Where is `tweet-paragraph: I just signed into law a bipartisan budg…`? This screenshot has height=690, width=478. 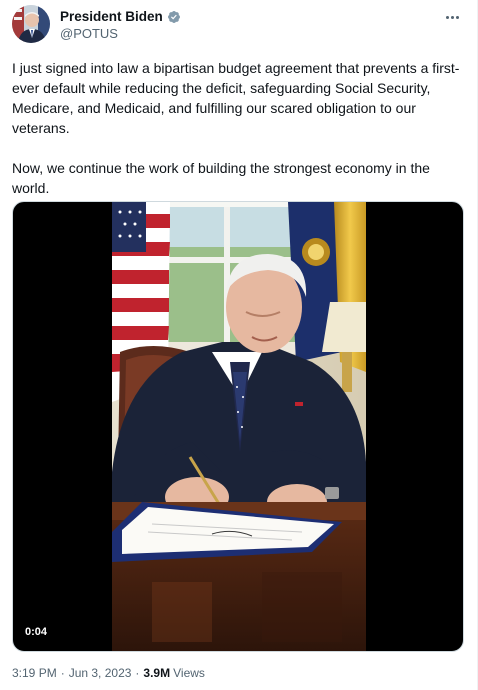
tweet-paragraph: I just signed into law a bipartisan budg… is located at coordinates (236, 98).